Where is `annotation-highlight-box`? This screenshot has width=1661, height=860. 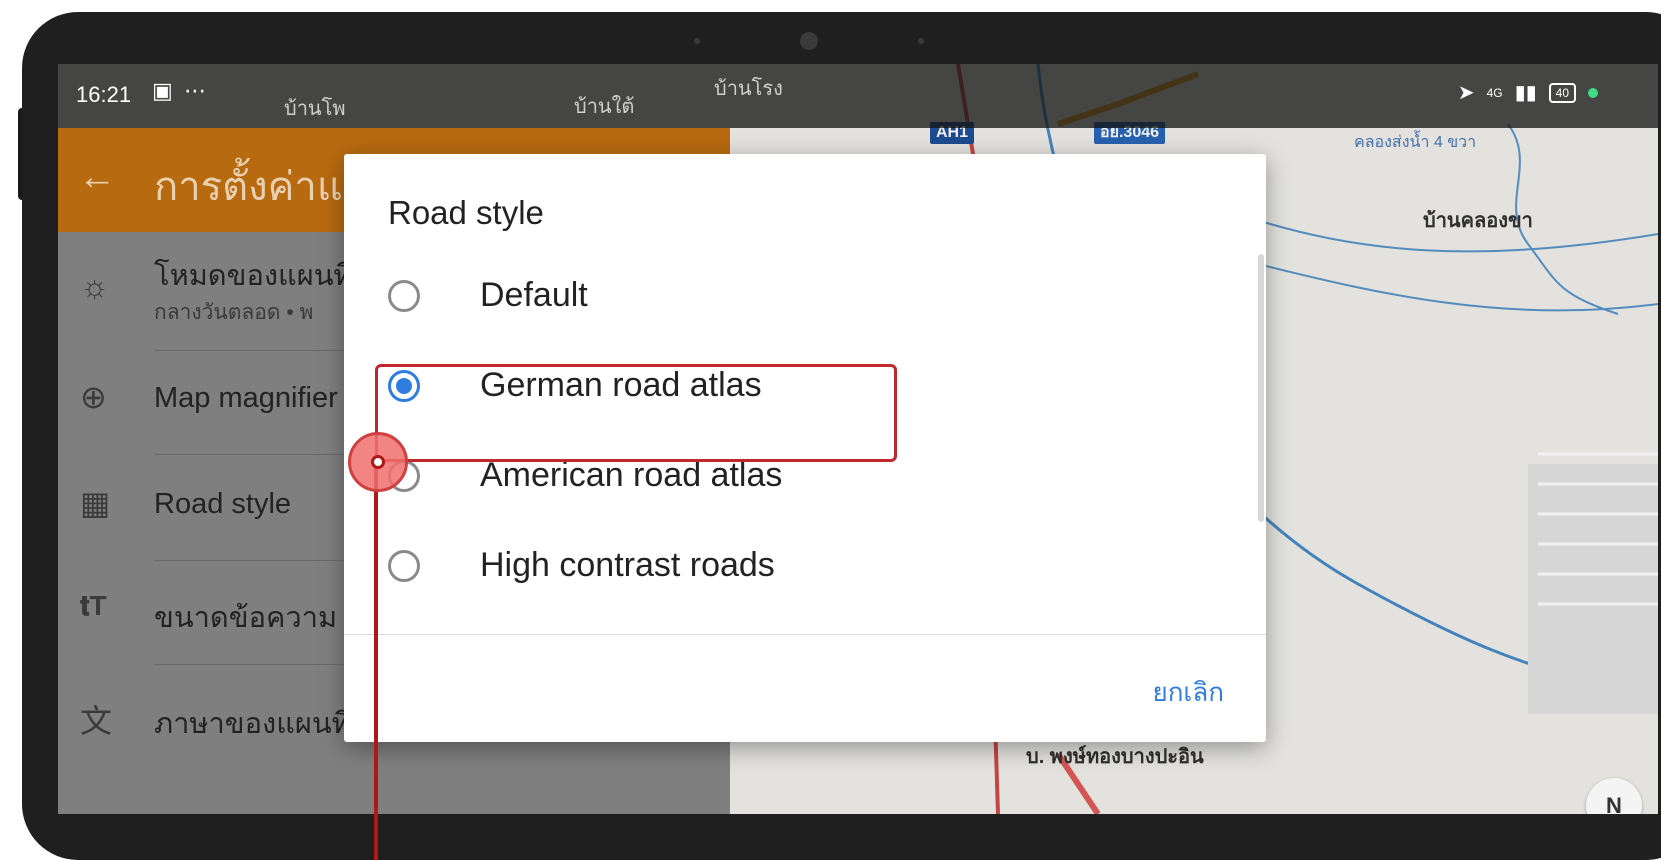
annotation-highlight-box is located at coordinates (636, 413).